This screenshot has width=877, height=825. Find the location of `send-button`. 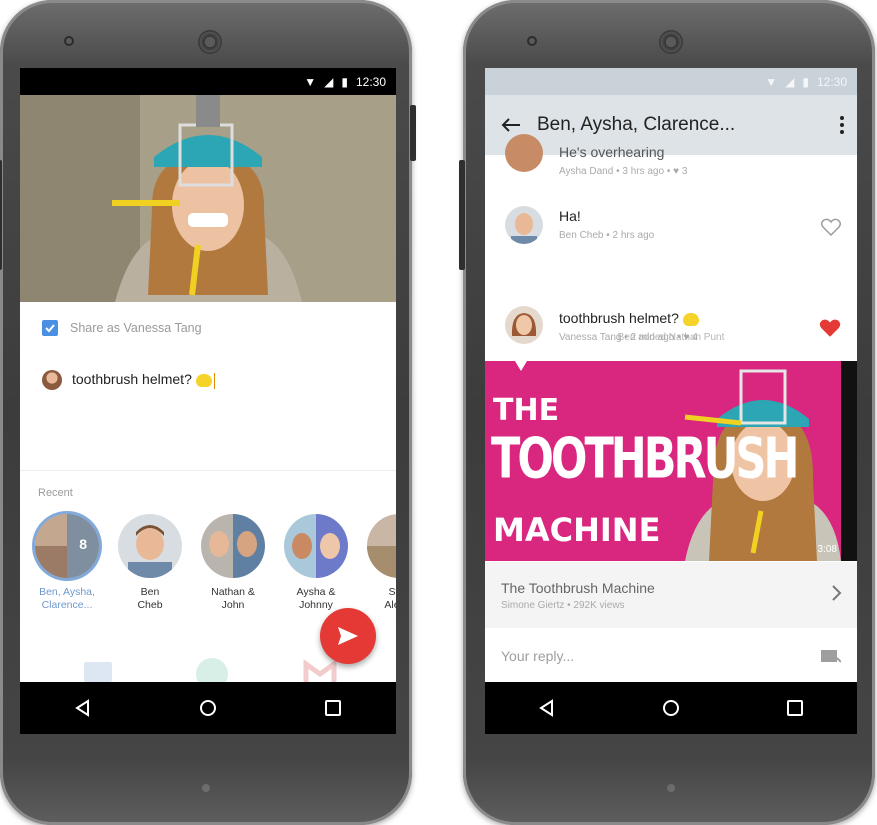

send-button is located at coordinates (348, 636).